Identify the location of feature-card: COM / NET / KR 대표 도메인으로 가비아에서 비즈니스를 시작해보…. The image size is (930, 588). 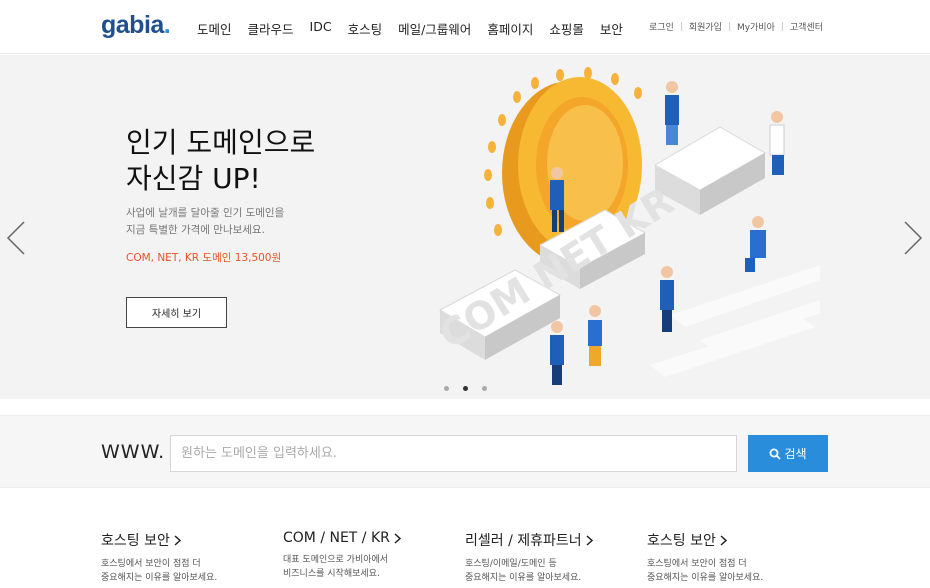
(342, 555).